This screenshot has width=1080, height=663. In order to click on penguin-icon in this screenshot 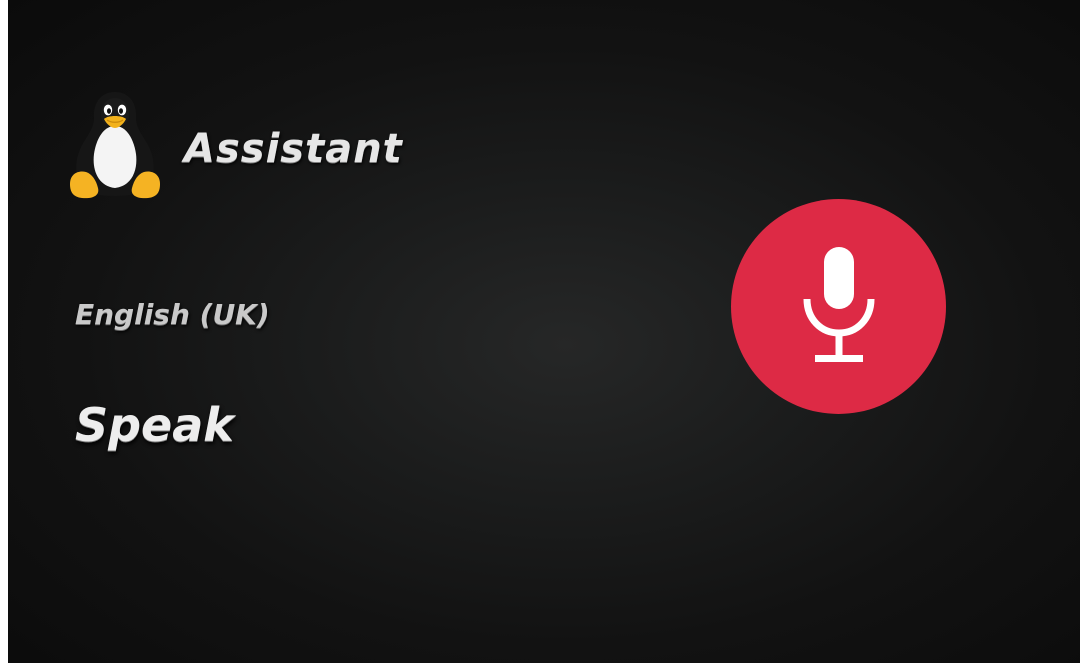, I will do `click(115, 145)`.